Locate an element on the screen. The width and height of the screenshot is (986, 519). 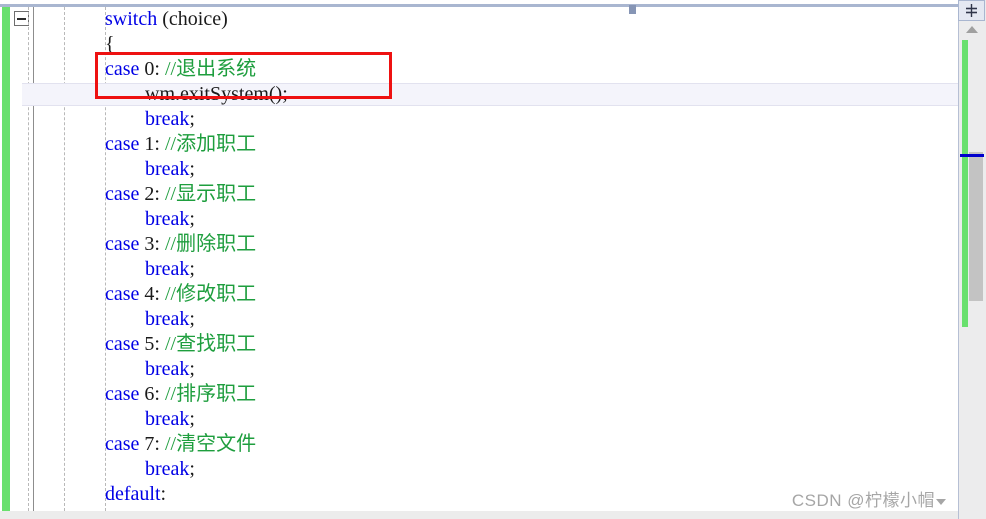
scrollbar-changed-lines-stripe is located at coordinates (965, 183).